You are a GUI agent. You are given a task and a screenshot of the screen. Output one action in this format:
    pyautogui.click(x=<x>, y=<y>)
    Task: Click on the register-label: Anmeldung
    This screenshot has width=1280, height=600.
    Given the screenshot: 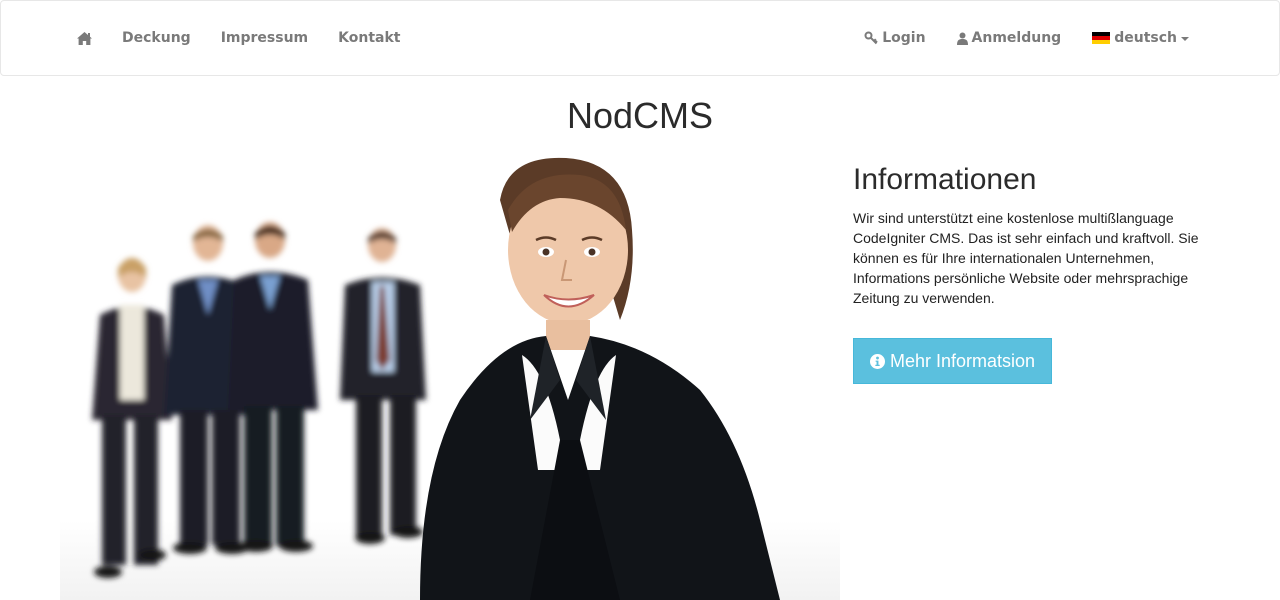 What is the action you would take?
    pyautogui.click(x=1016, y=38)
    